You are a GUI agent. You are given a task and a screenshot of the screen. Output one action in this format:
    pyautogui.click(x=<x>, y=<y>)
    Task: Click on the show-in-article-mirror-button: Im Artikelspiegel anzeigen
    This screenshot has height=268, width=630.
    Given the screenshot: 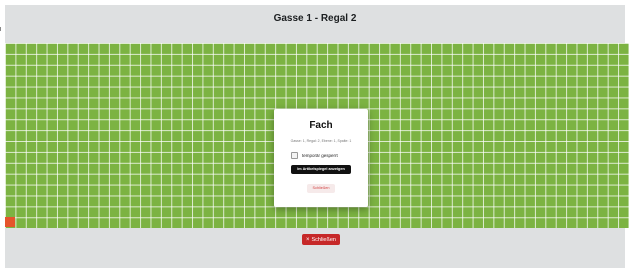 What is the action you would take?
    pyautogui.click(x=321, y=169)
    